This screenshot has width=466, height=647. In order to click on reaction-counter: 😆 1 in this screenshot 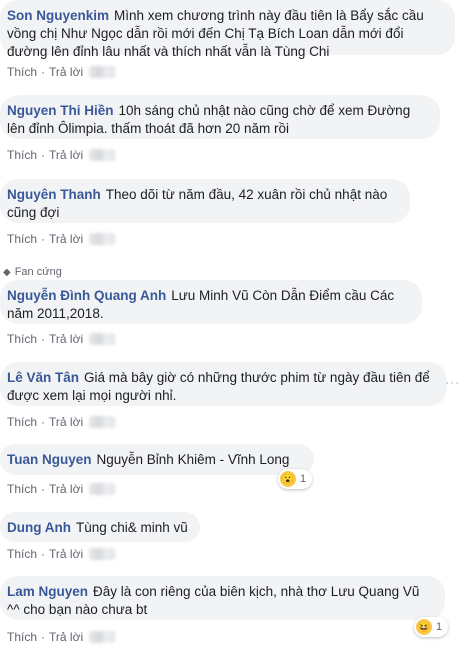, I will do `click(431, 627)`.